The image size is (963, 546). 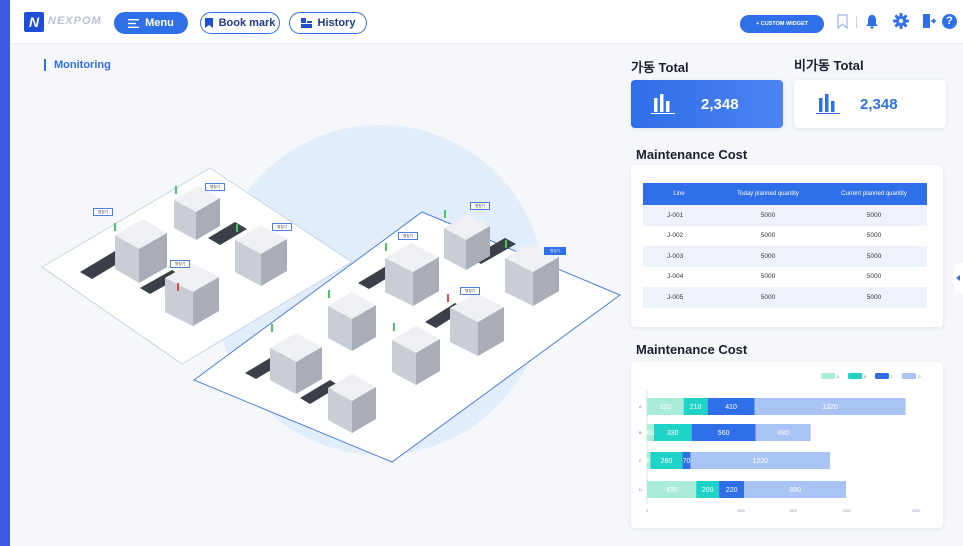 I want to click on column-header: Line, so click(x=679, y=194).